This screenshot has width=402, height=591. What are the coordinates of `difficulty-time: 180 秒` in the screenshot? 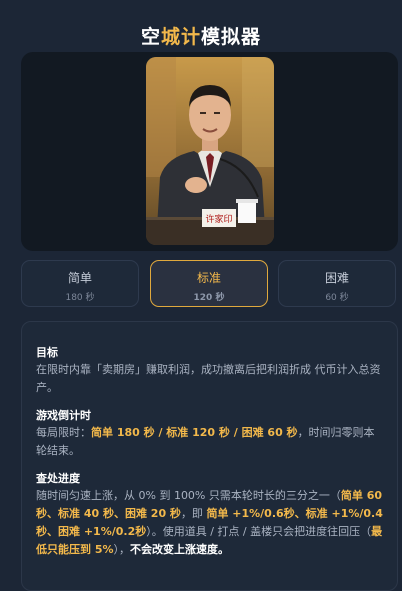 It's located at (80, 298).